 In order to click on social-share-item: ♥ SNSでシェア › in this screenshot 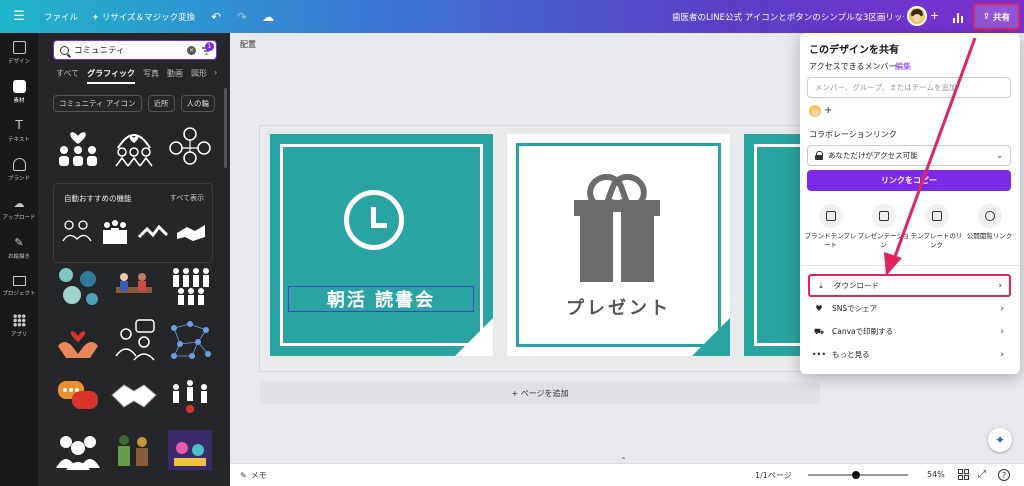, I will do `click(909, 308)`.